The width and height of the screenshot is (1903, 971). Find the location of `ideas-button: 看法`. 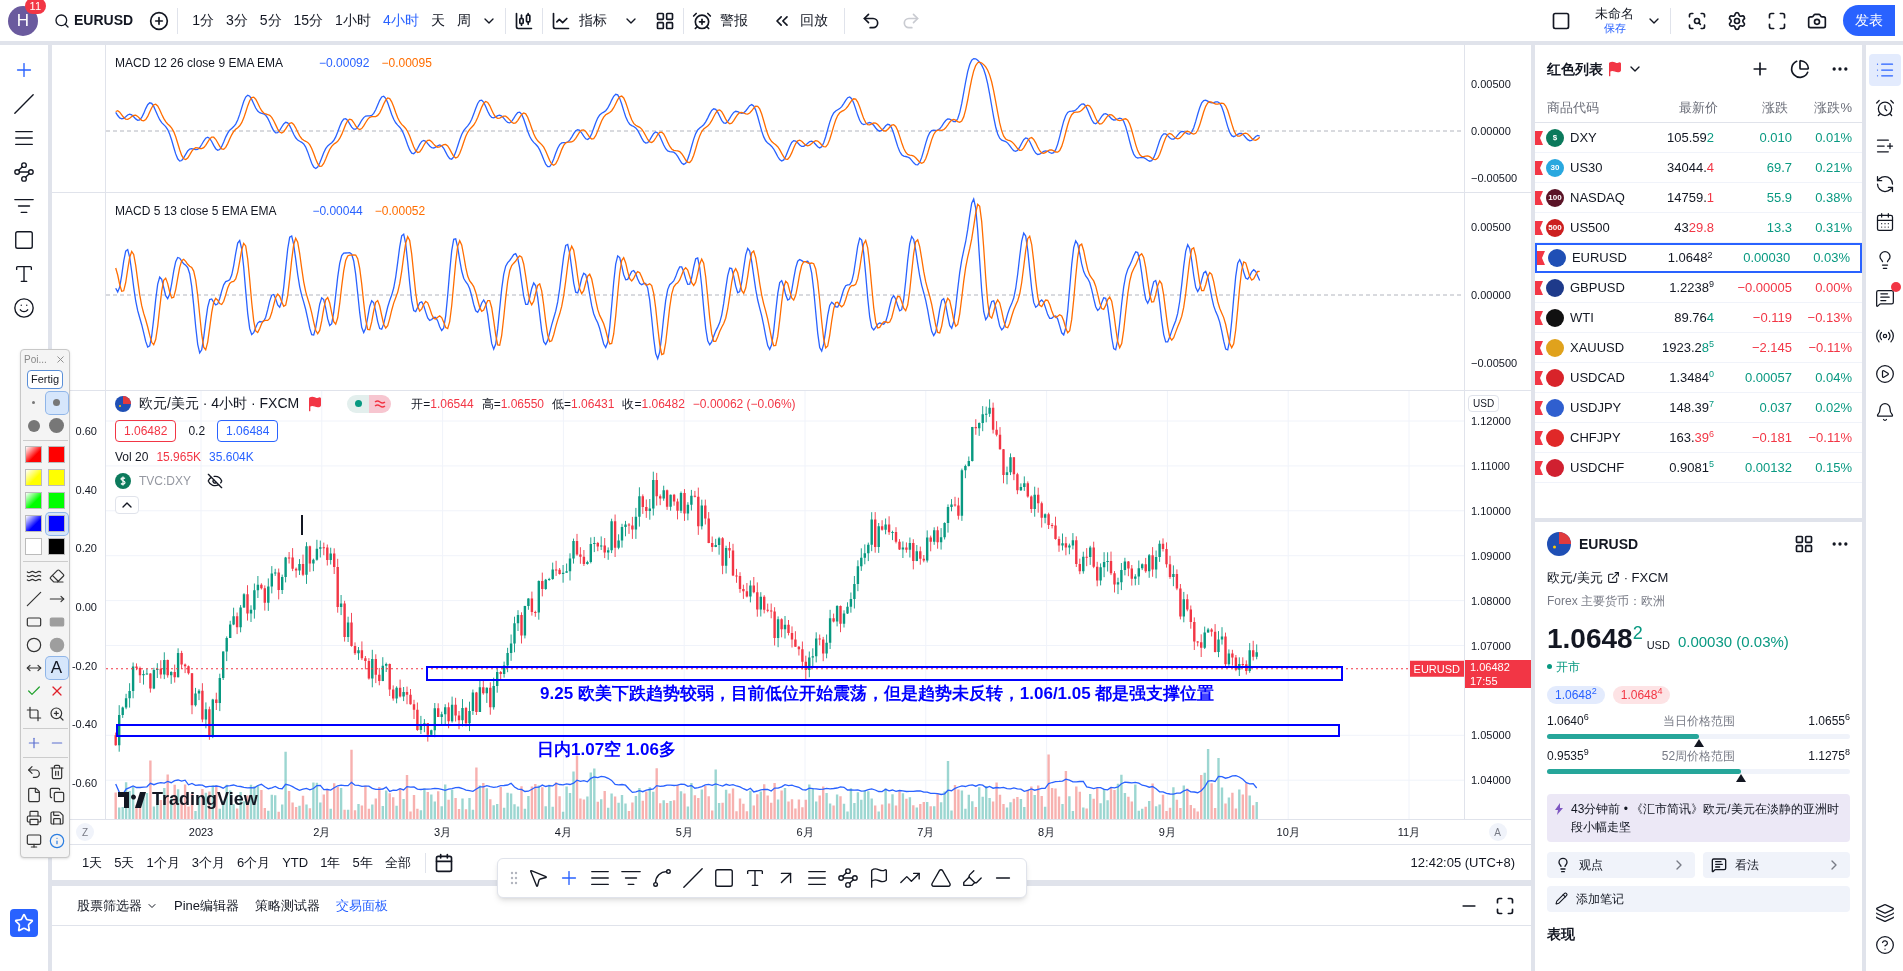

ideas-button: 看法 is located at coordinates (1776, 864).